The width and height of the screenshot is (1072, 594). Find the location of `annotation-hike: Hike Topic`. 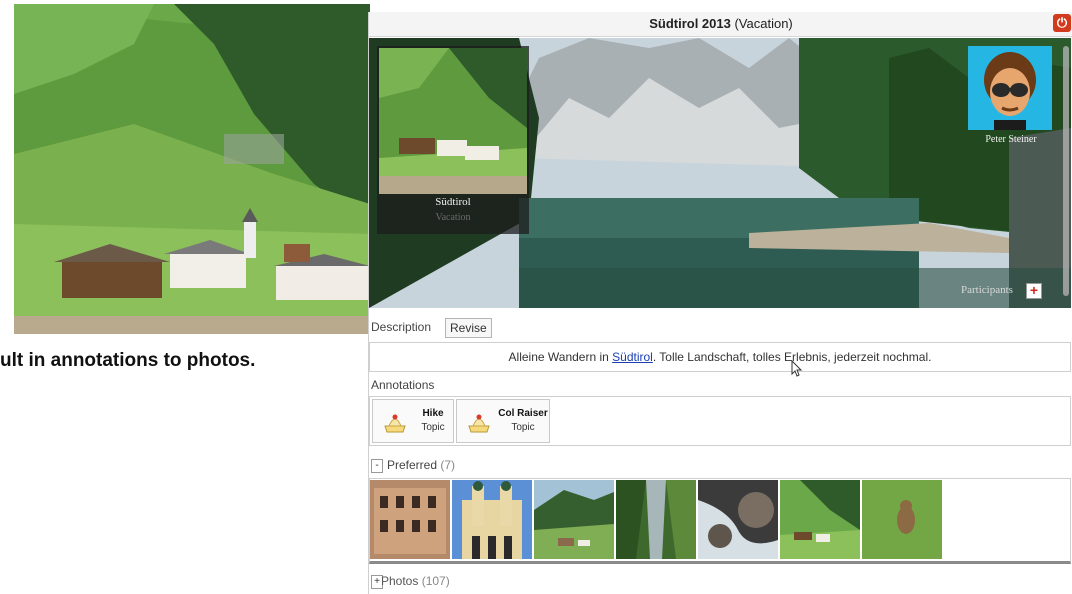

annotation-hike: Hike Topic is located at coordinates (413, 421).